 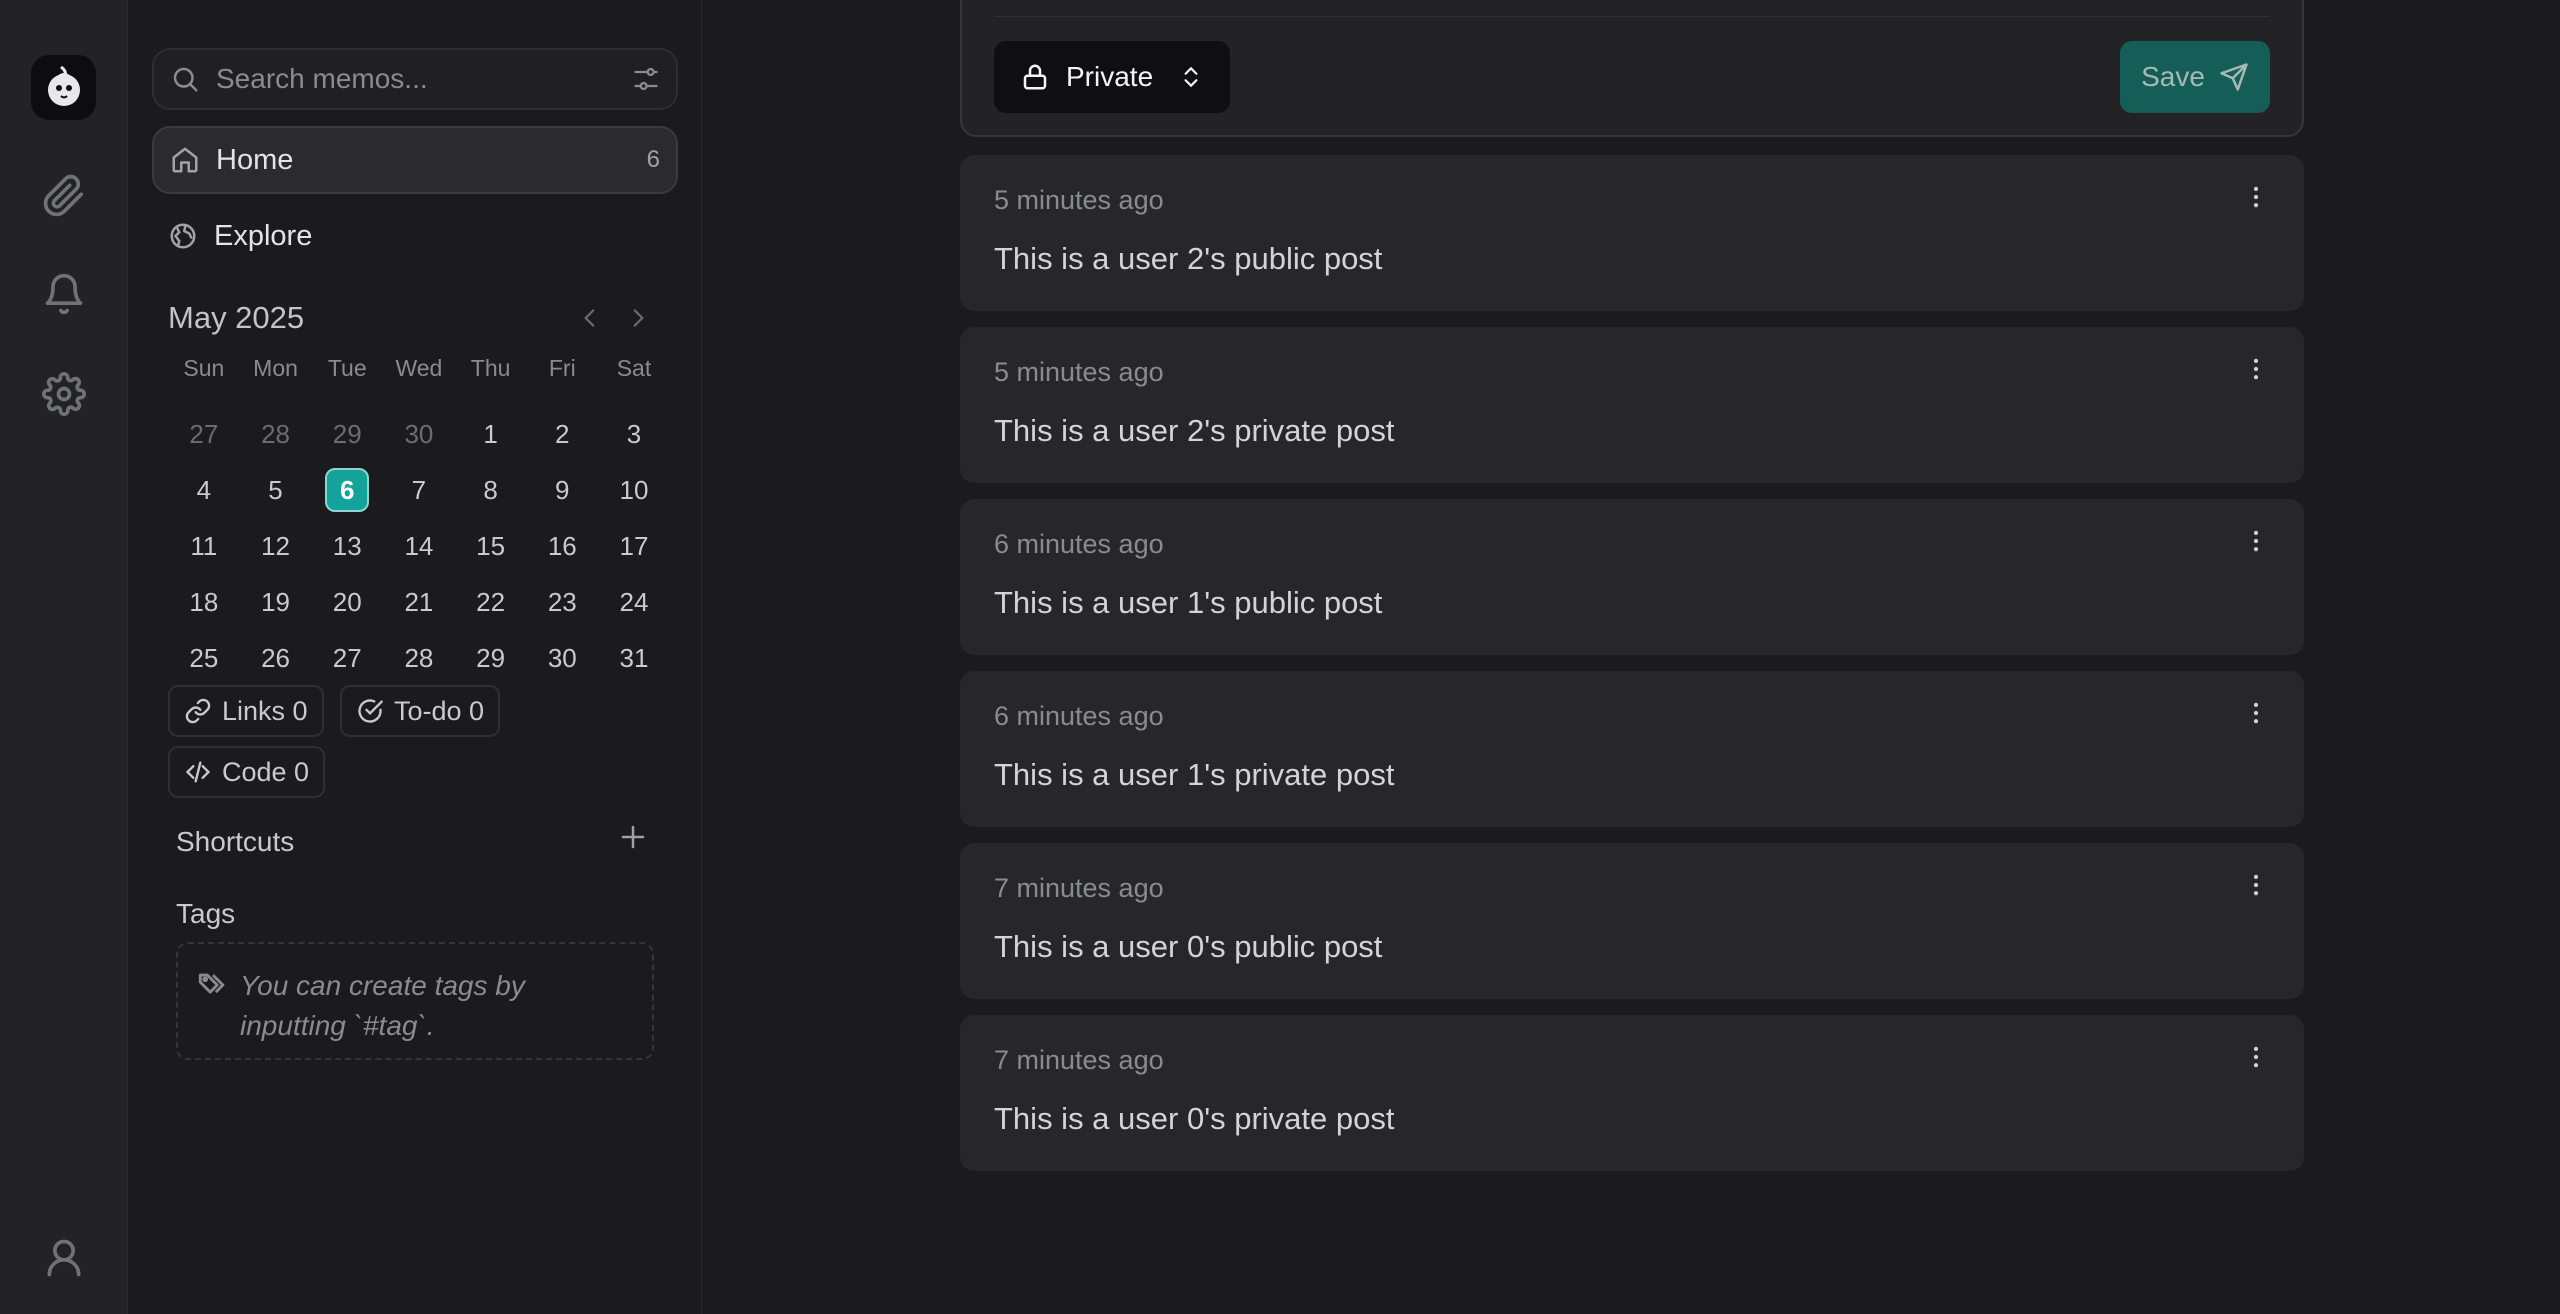 I want to click on tags-hint-text: You can create tags by inputting `#tag`., so click(x=382, y=1012).